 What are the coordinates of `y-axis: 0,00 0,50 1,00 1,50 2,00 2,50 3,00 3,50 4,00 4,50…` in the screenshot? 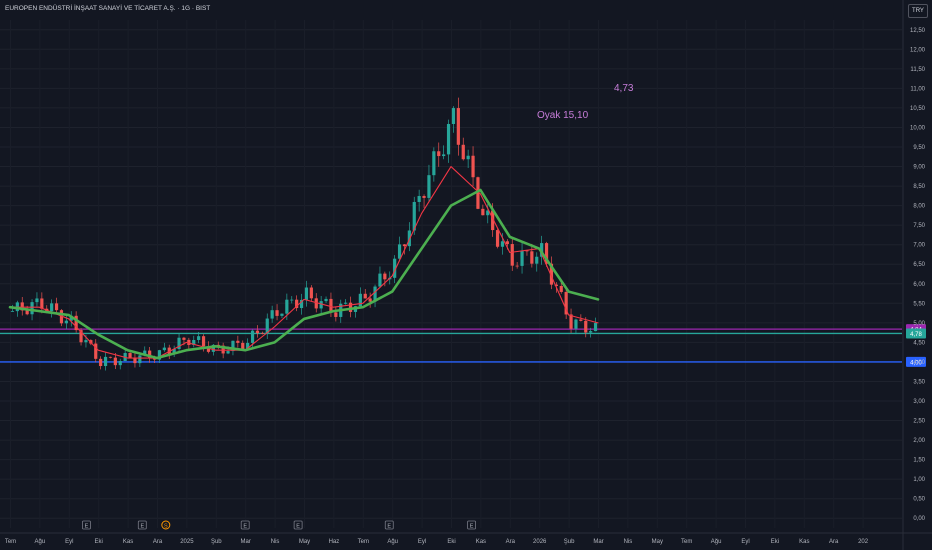 It's located at (914, 275).